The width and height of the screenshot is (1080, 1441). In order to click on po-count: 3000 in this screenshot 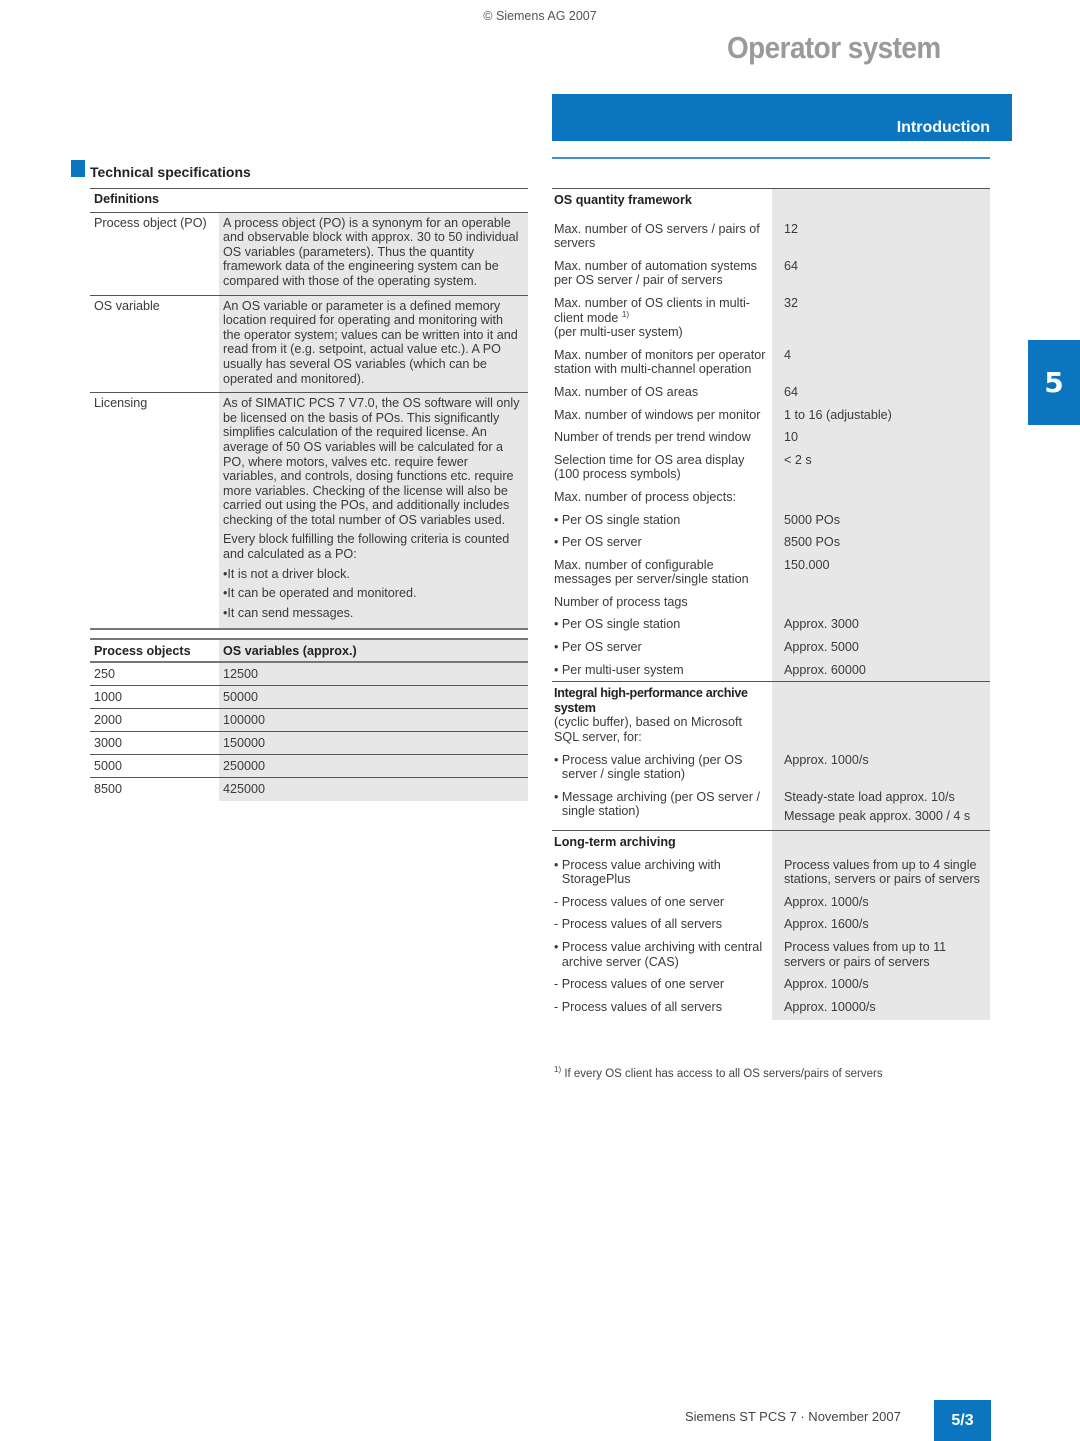, I will do `click(108, 743)`.